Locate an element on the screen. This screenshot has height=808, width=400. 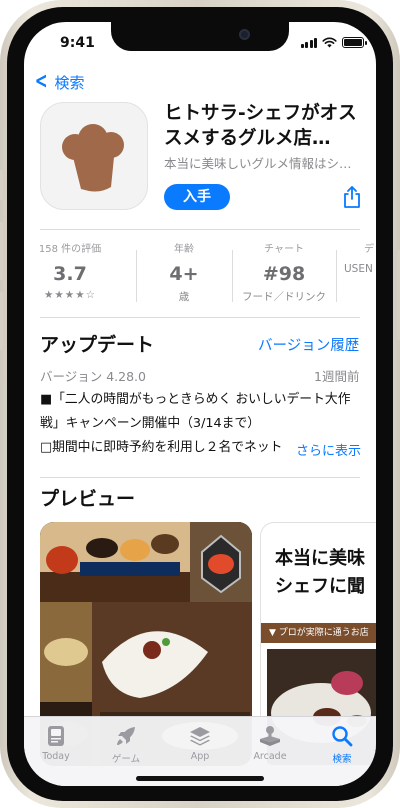
status-time: 9:41 is located at coordinates (77, 43).